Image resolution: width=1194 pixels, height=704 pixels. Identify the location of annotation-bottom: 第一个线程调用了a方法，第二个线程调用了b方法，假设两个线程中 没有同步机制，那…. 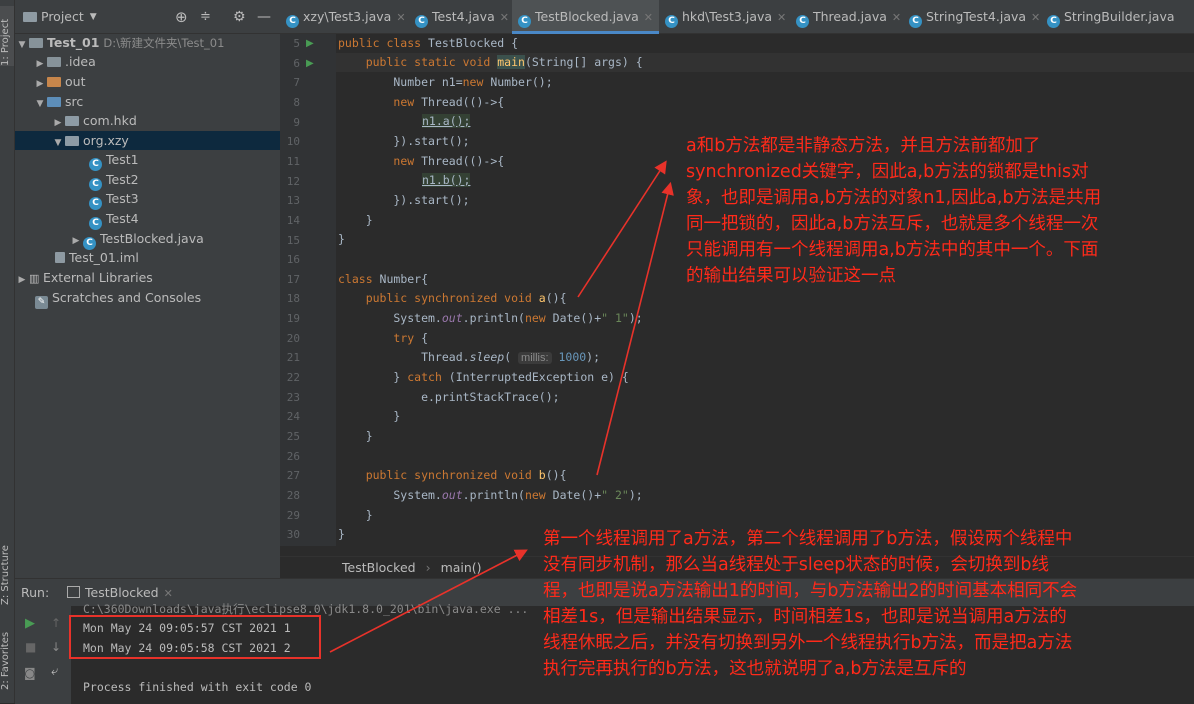
(810, 604).